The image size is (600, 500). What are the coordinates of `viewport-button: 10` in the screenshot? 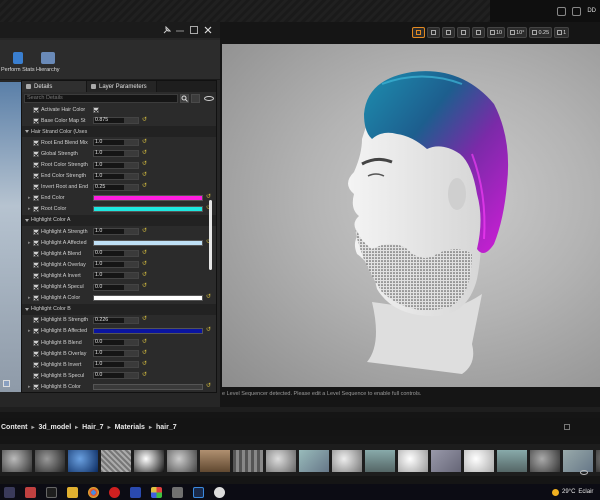 It's located at (496, 32).